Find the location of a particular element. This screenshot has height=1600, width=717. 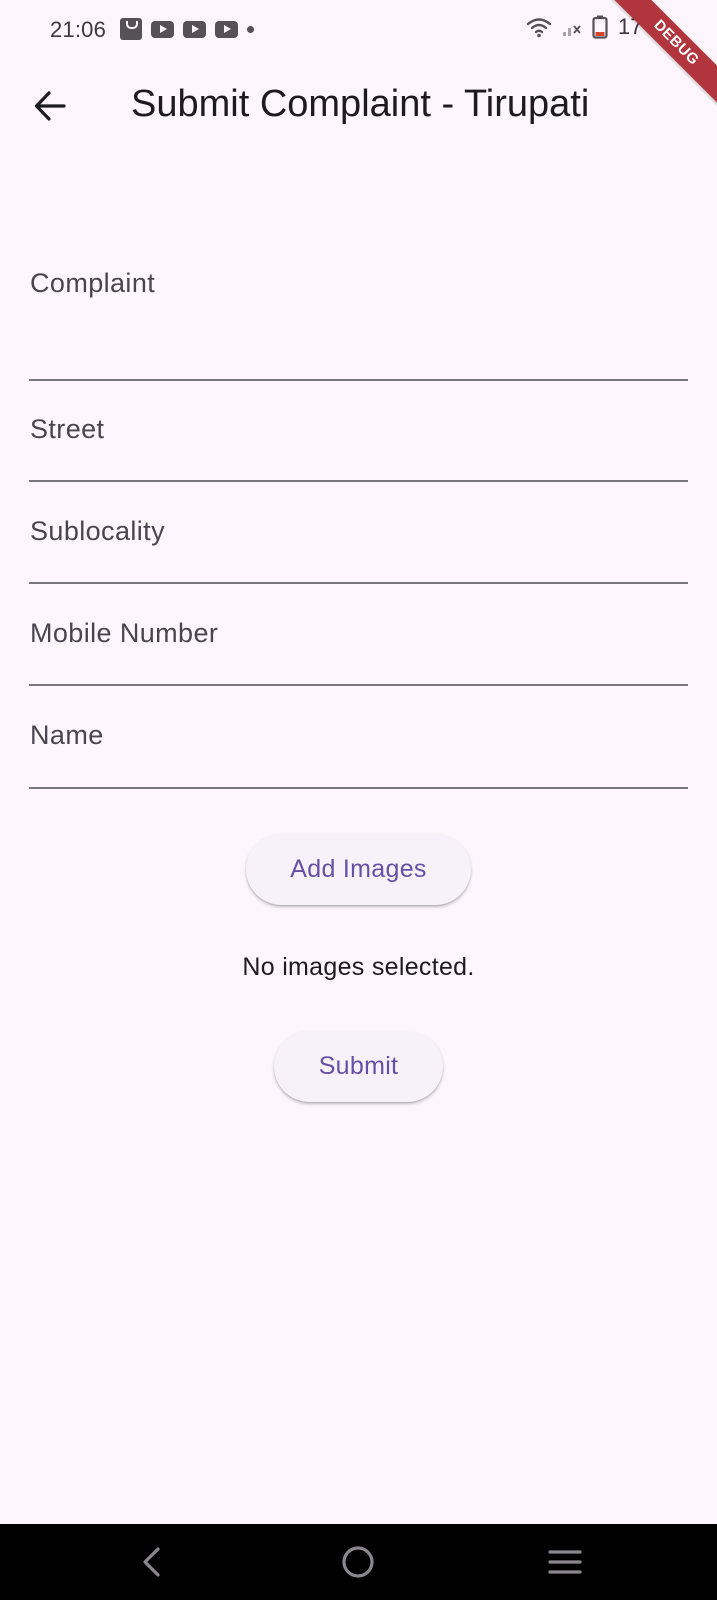

arrow-back-icon is located at coordinates (50, 106).